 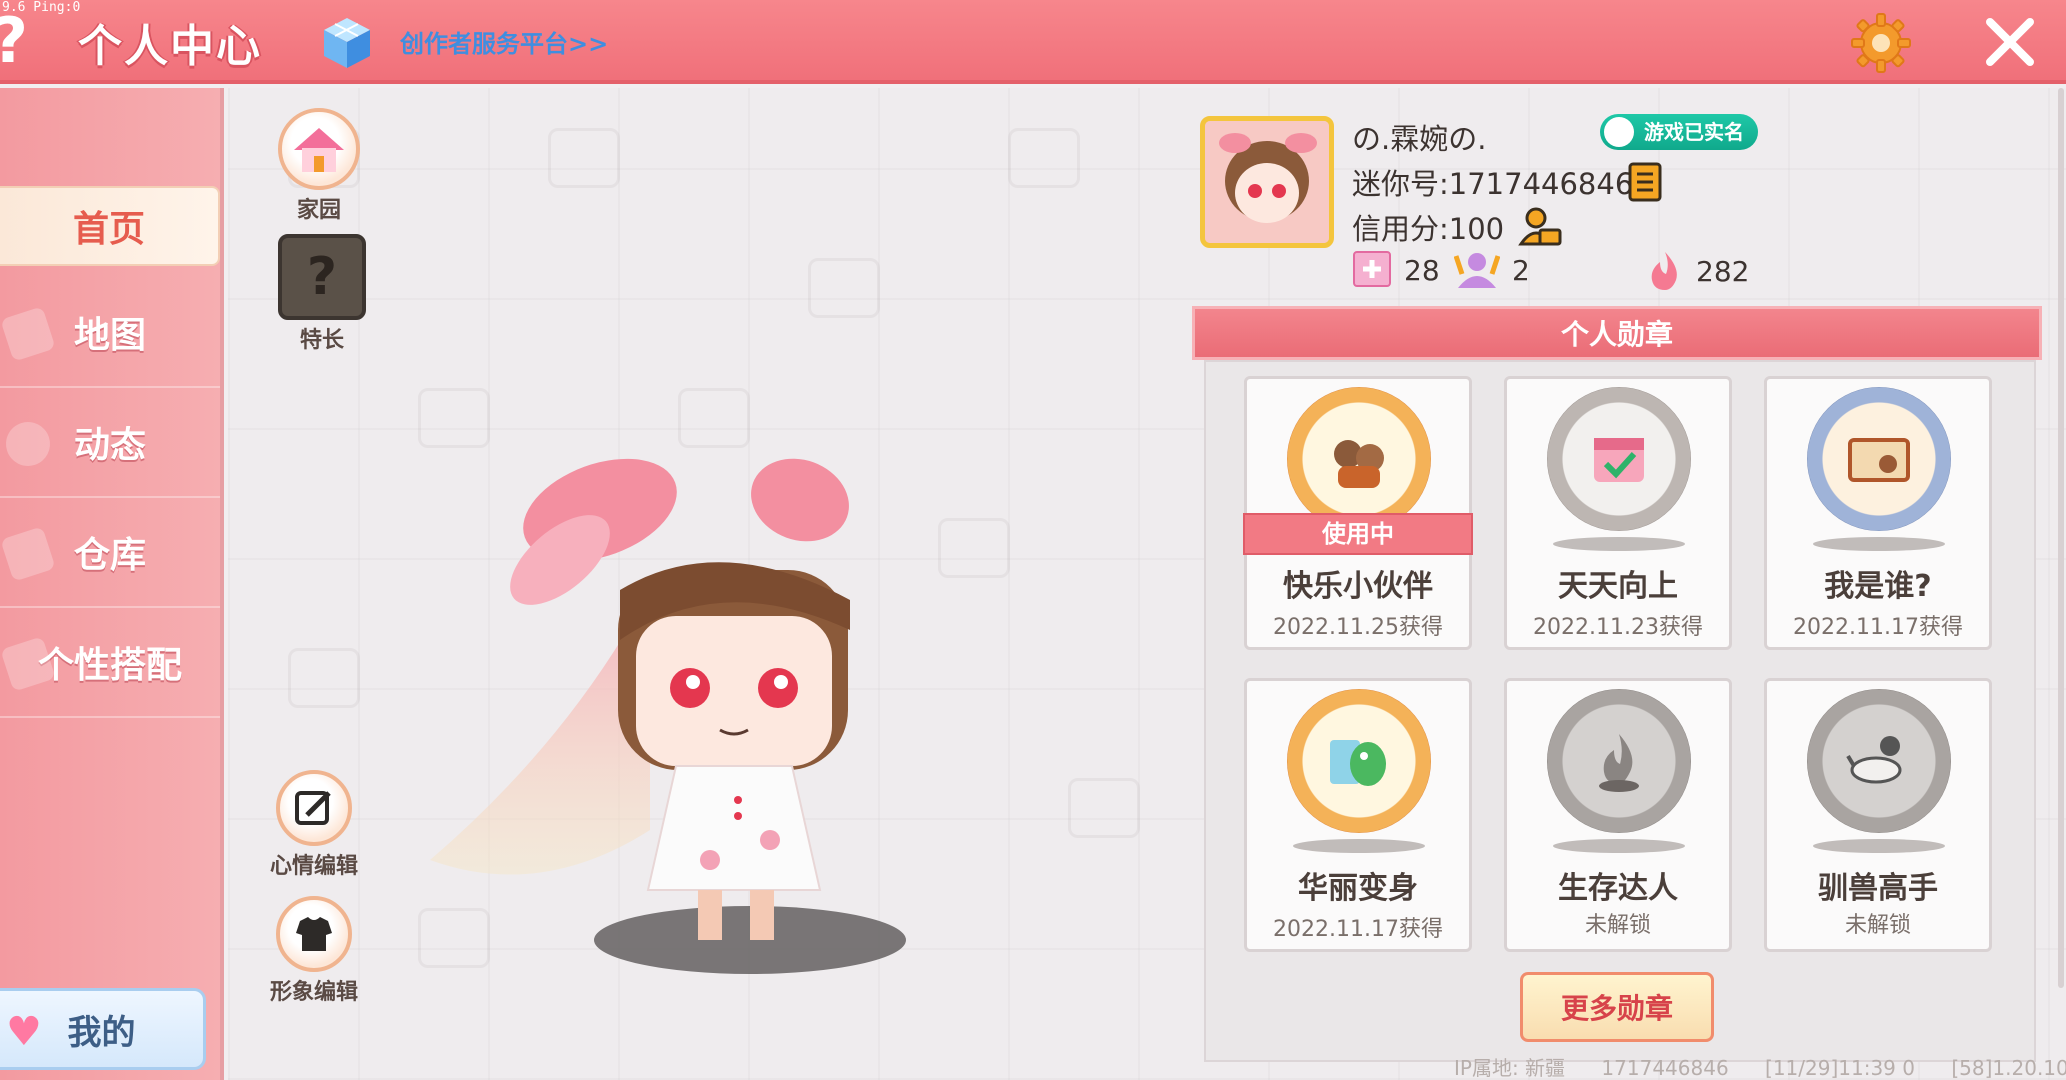 I want to click on sidebar-item-outfit: 个性搭配, so click(x=110, y=663).